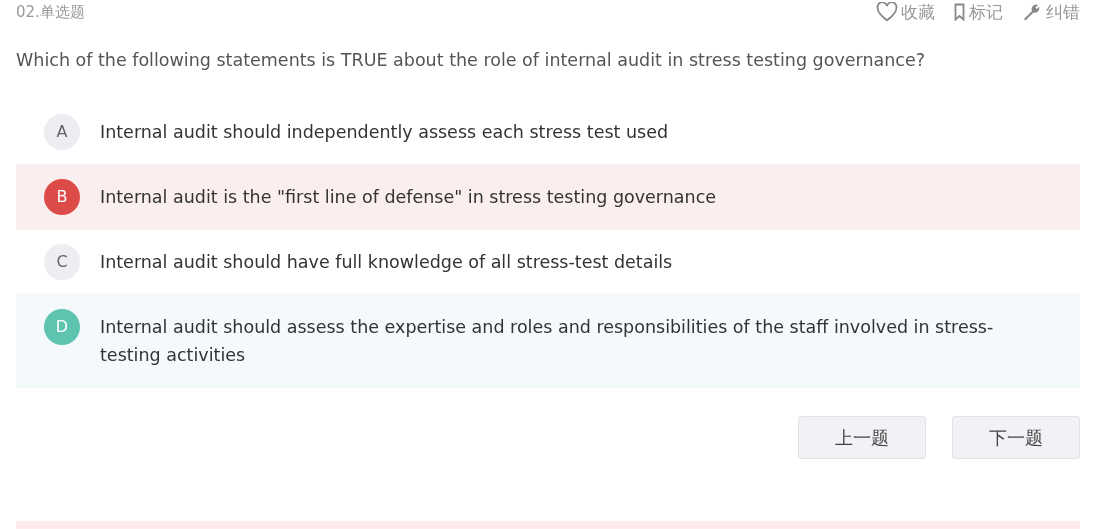 The width and height of the screenshot is (1100, 529). What do you see at coordinates (959, 12) in the screenshot?
I see `bookmark-icon` at bounding box center [959, 12].